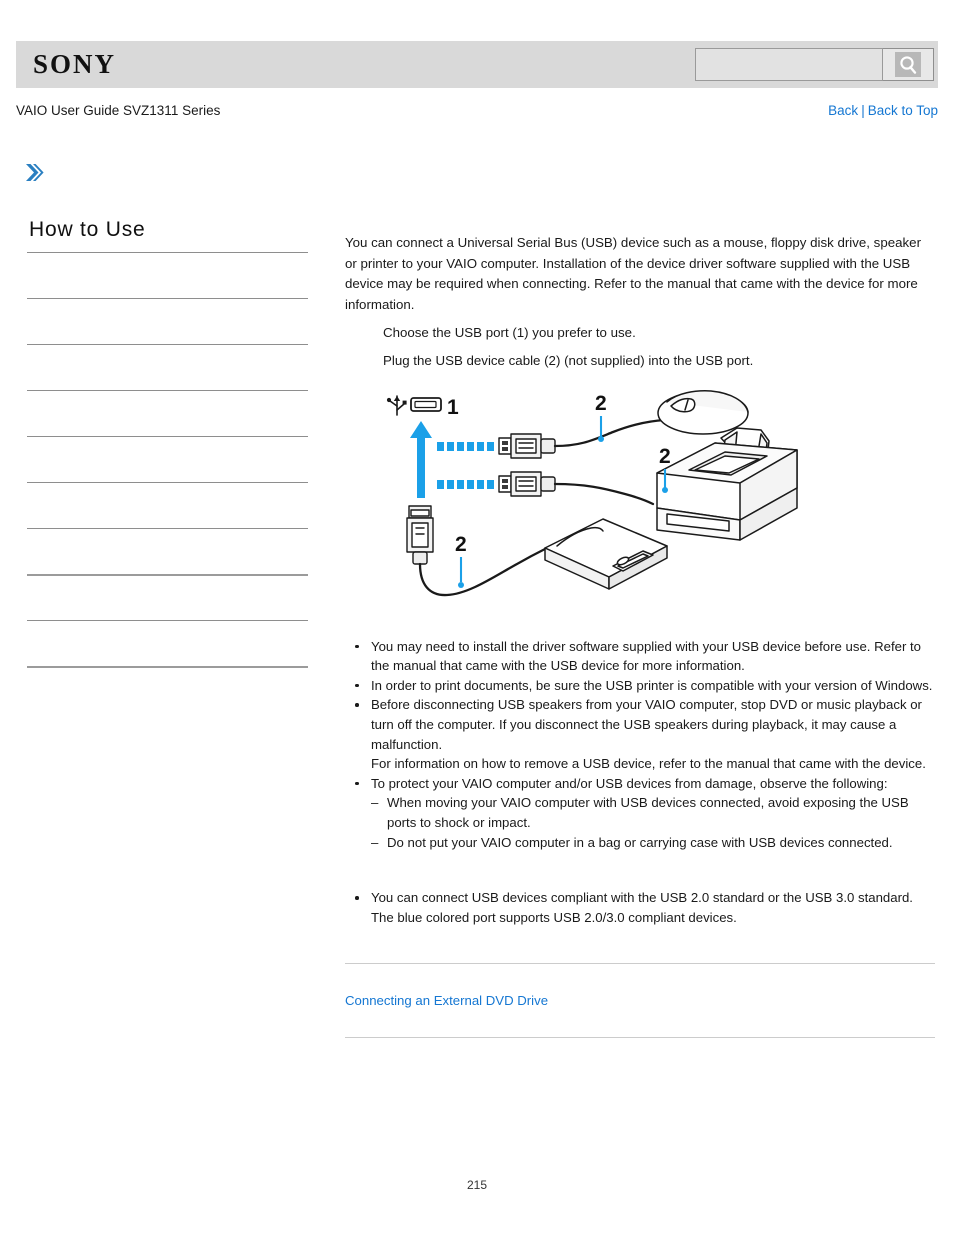 The height and width of the screenshot is (1235, 954). I want to click on back-to-top-link: Back to Top, so click(903, 110).